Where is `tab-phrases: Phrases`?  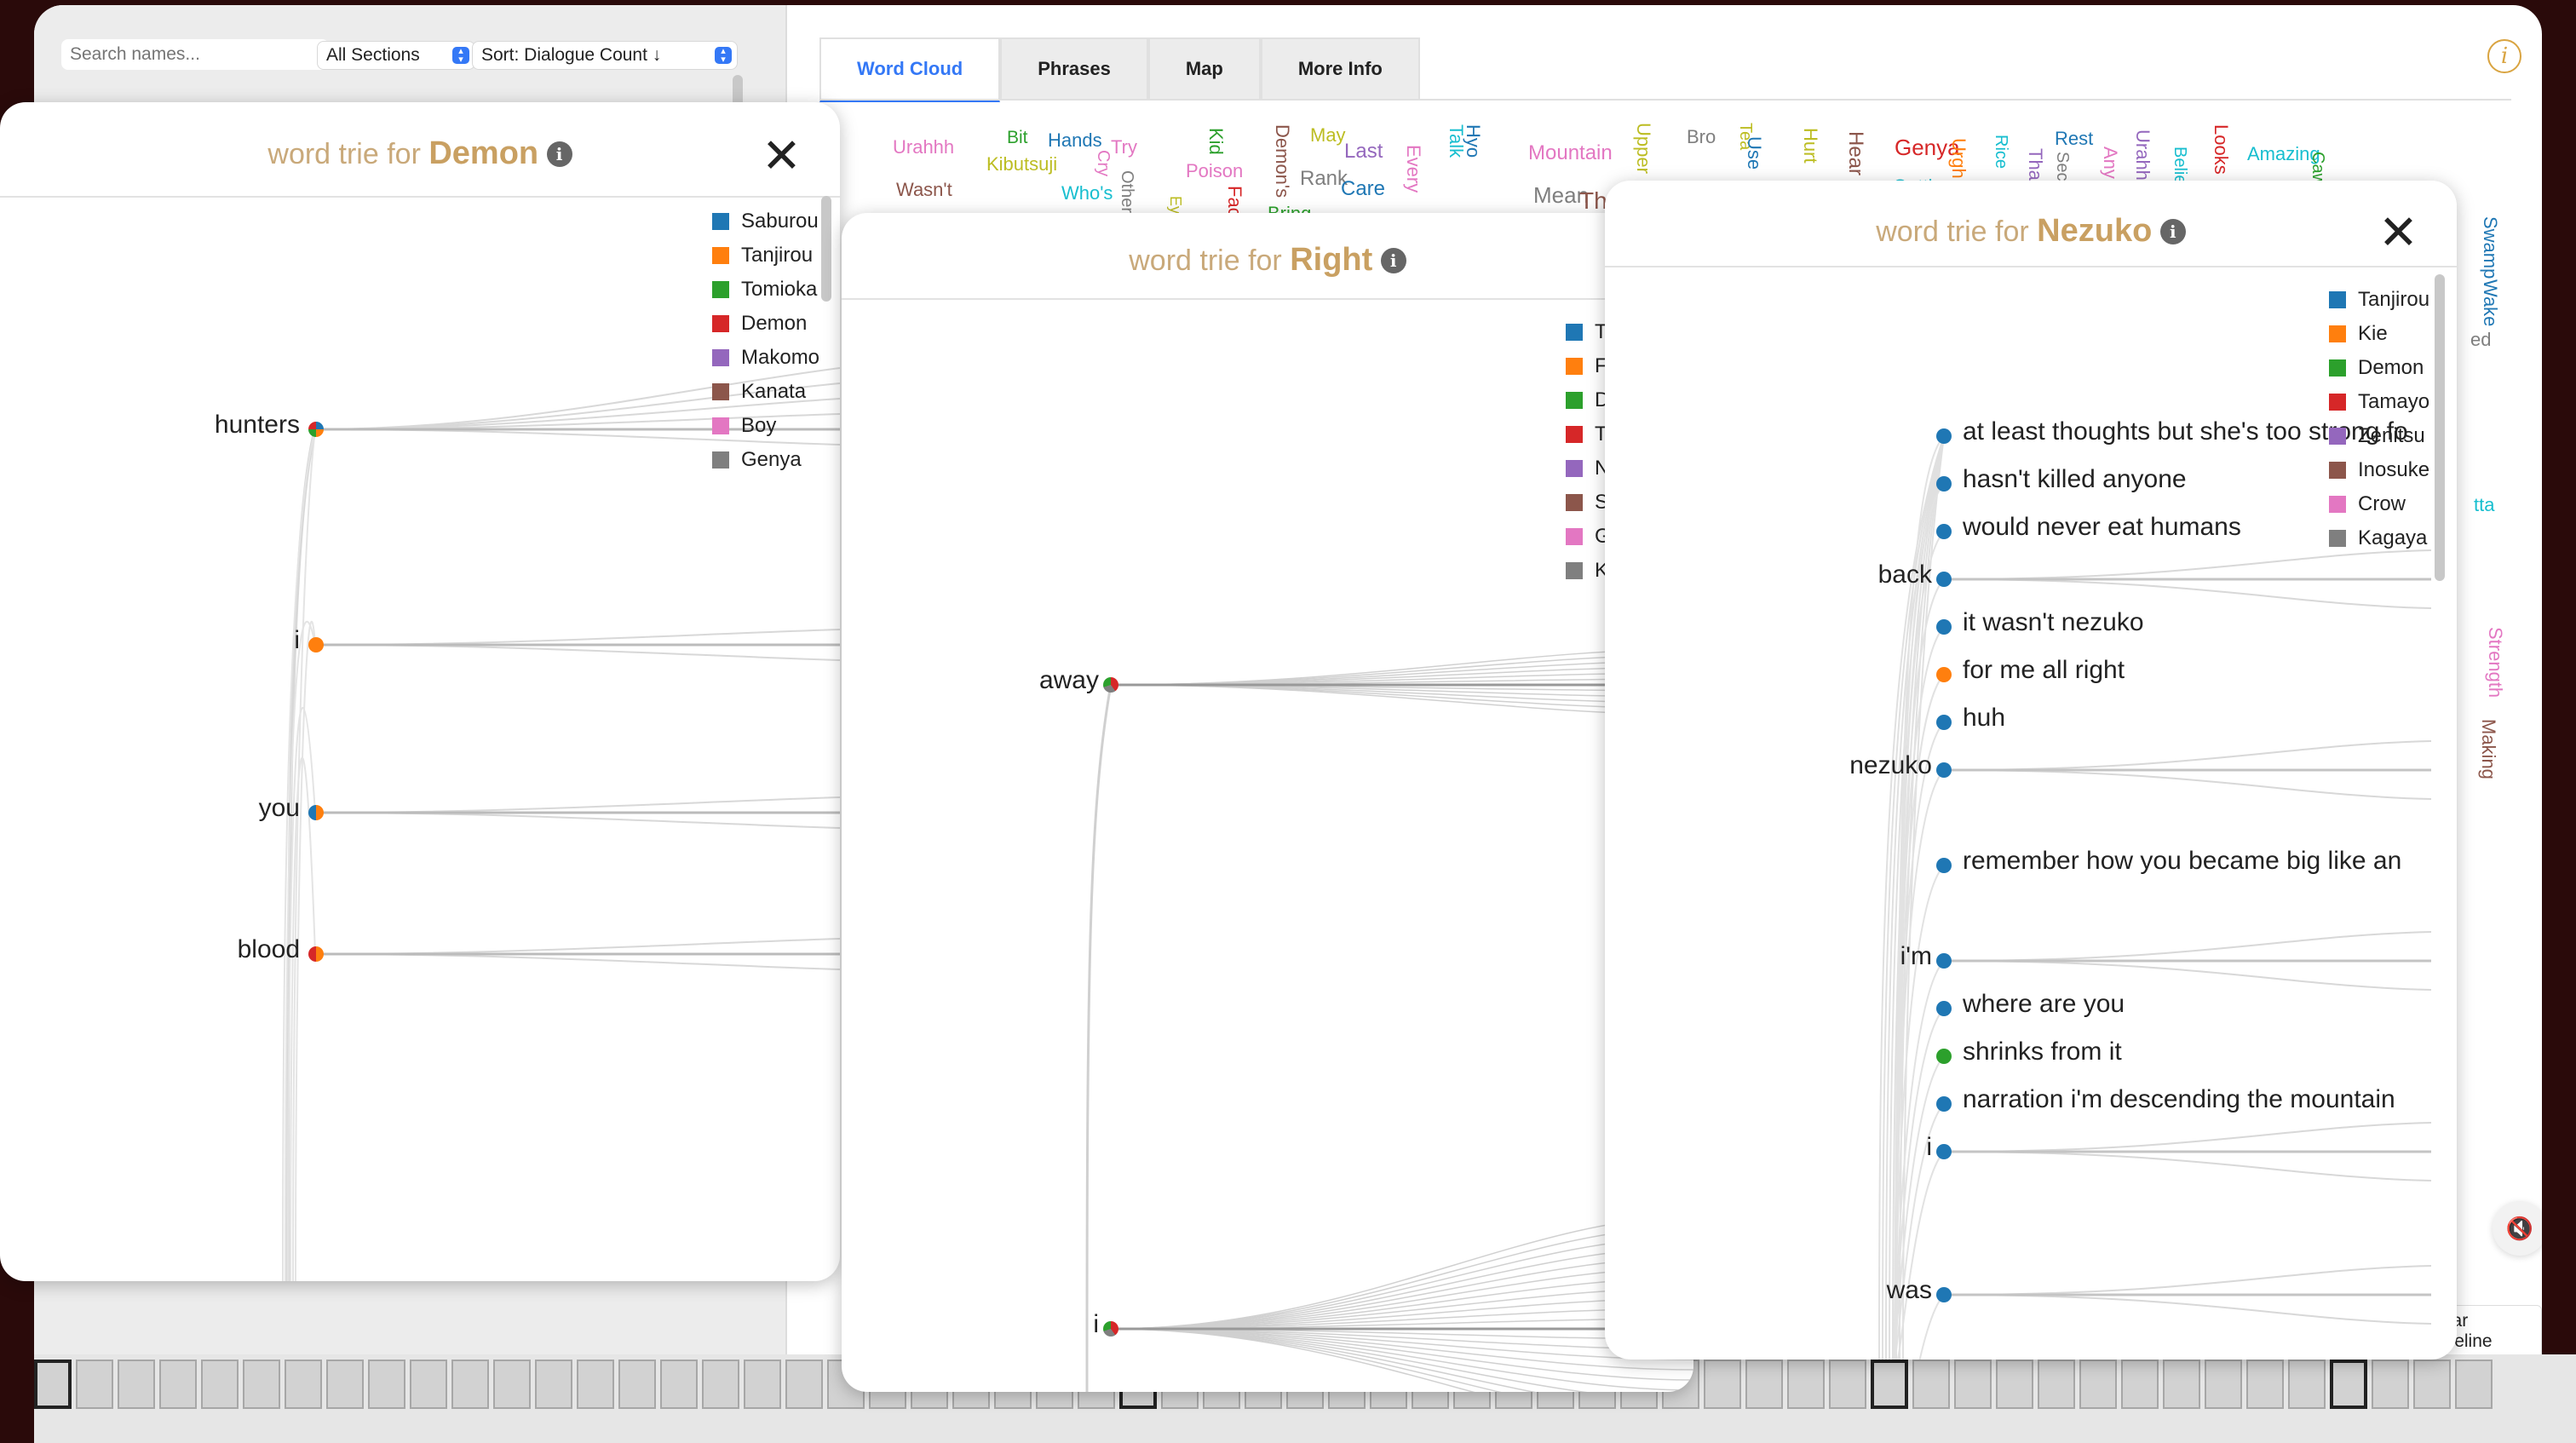 tab-phrases: Phrases is located at coordinates (1074, 68).